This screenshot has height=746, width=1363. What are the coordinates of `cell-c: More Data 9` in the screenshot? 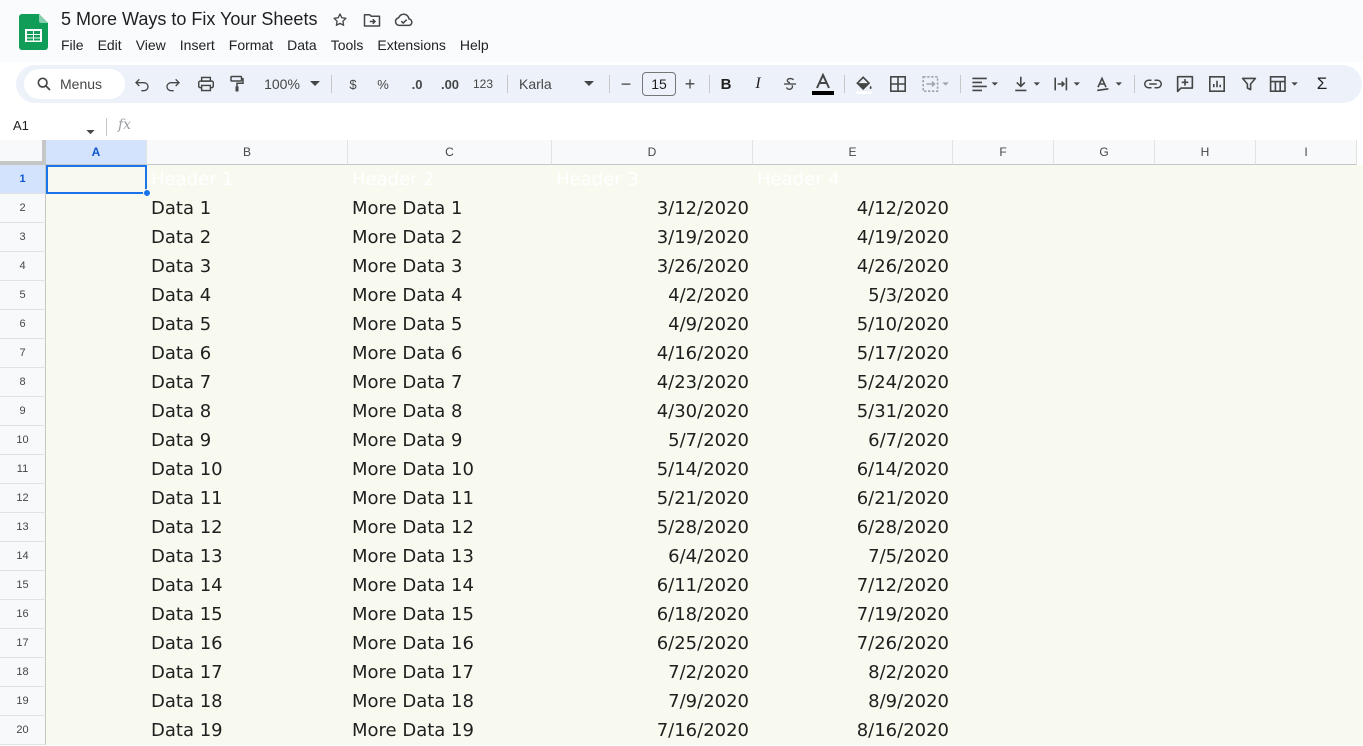 It's located at (450, 440).